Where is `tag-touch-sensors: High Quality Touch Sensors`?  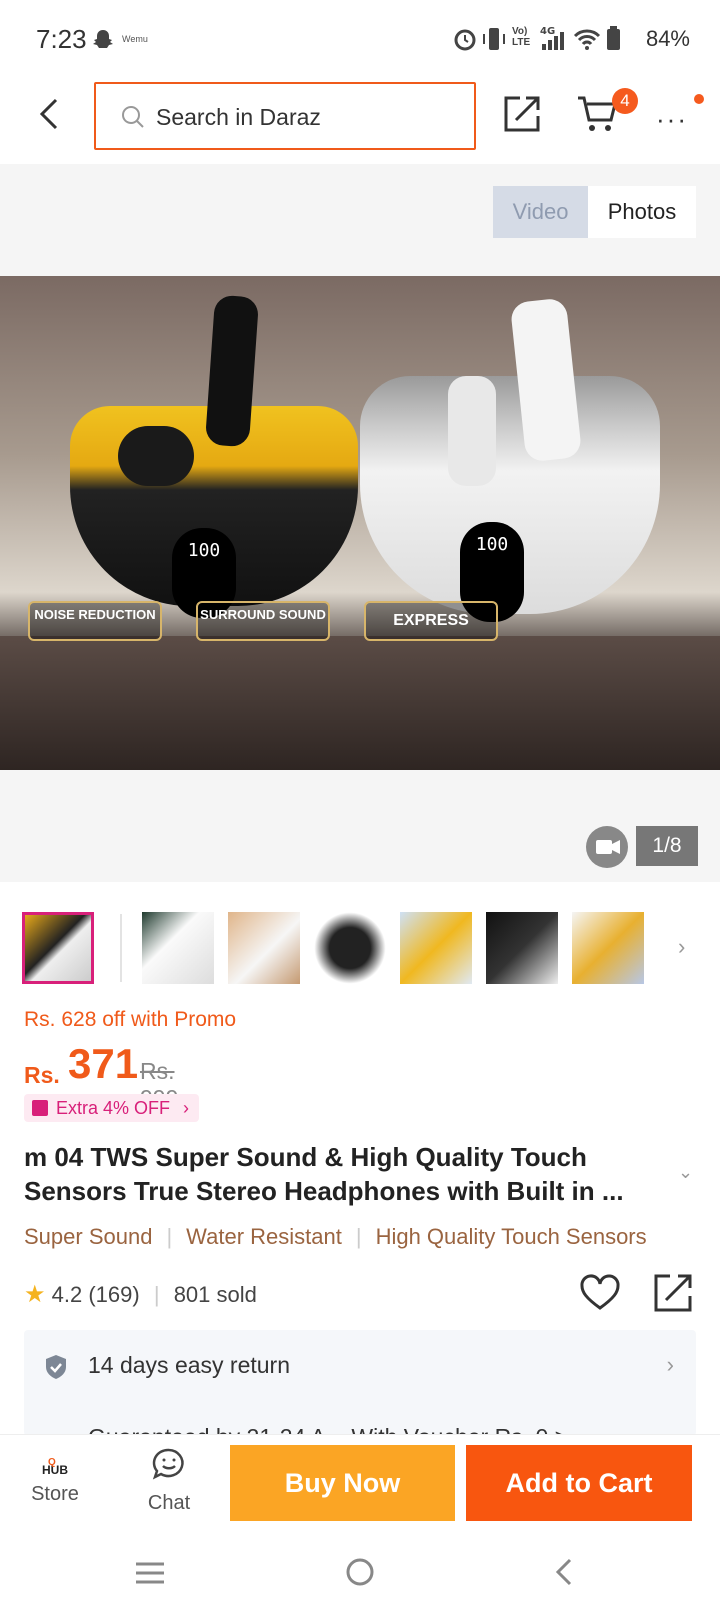 tag-touch-sensors: High Quality Touch Sensors is located at coordinates (511, 1236).